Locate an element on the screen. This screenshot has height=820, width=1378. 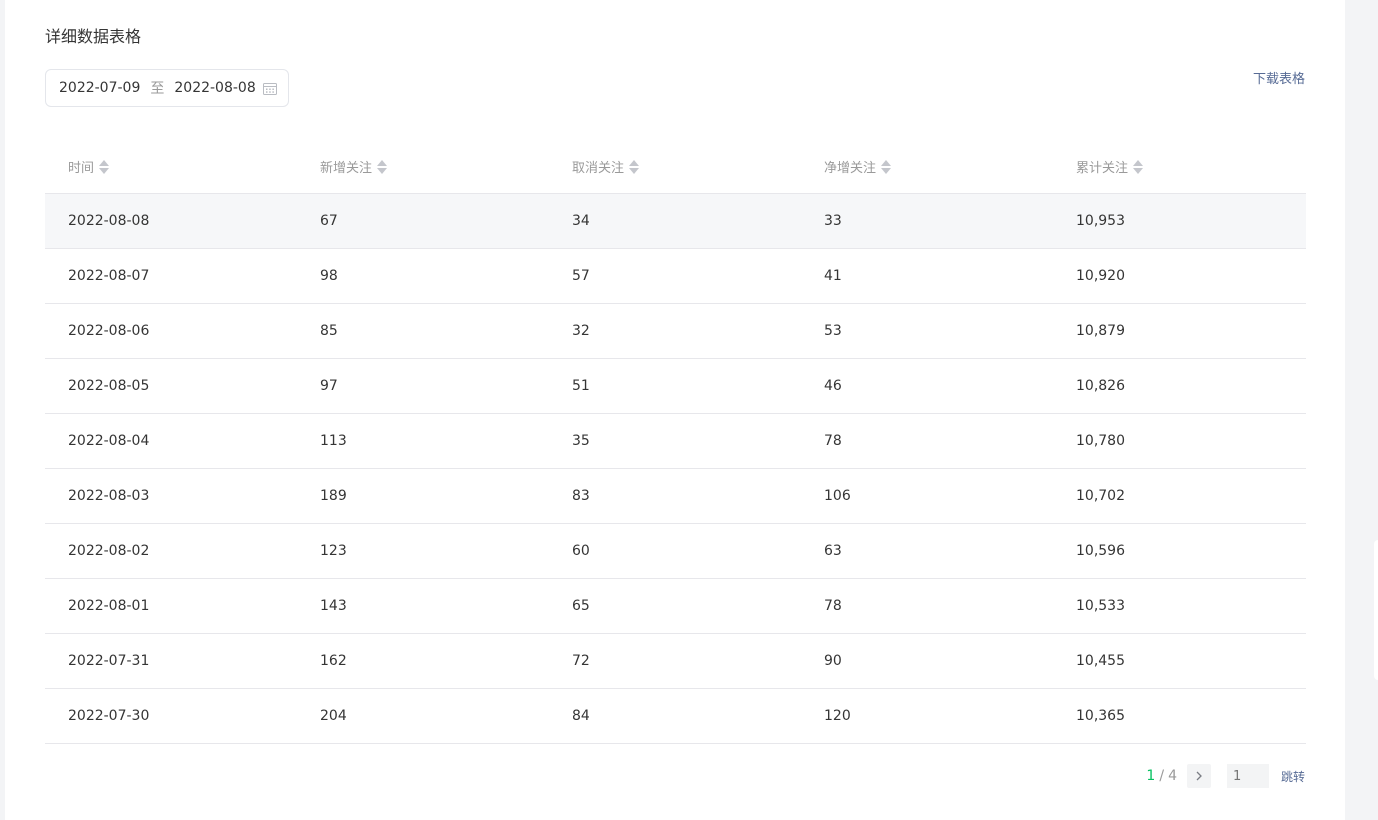
table-row: 2022-08-06 85 32 53 10,879 is located at coordinates (675, 331).